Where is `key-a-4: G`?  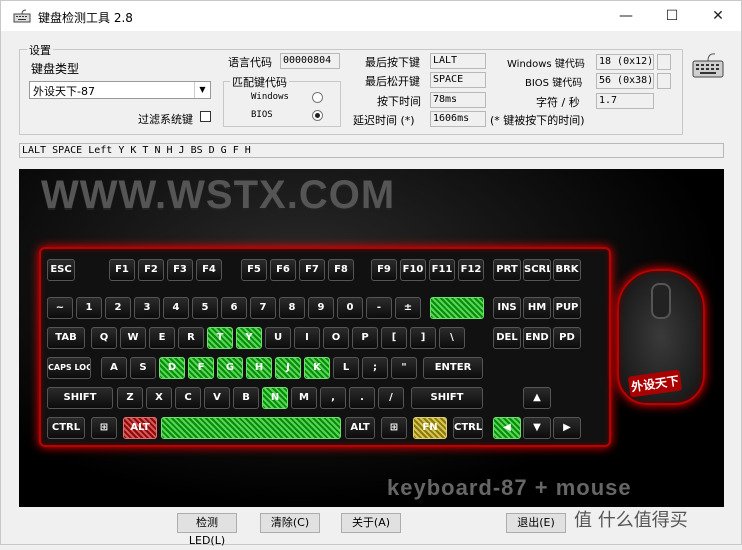 key-a-4: G is located at coordinates (230, 368).